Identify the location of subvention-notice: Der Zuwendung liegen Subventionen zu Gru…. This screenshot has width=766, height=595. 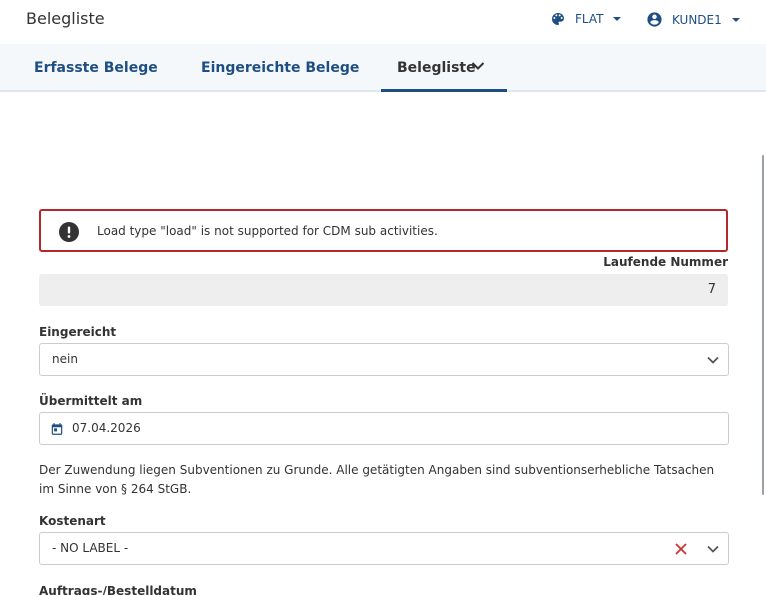
(377, 479).